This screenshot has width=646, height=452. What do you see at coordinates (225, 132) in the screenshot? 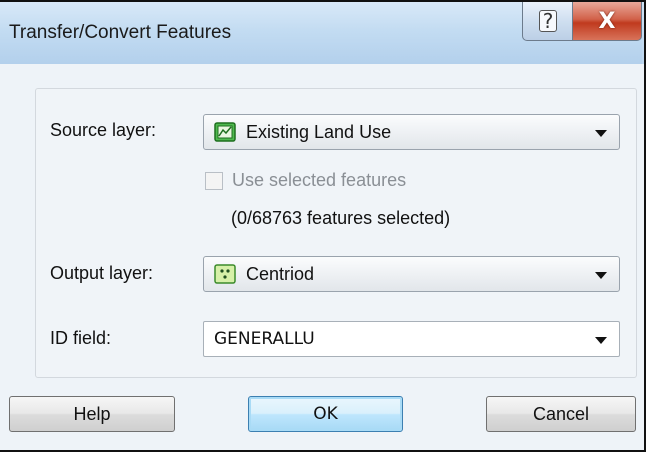
I see `polygon-layer-icon` at bounding box center [225, 132].